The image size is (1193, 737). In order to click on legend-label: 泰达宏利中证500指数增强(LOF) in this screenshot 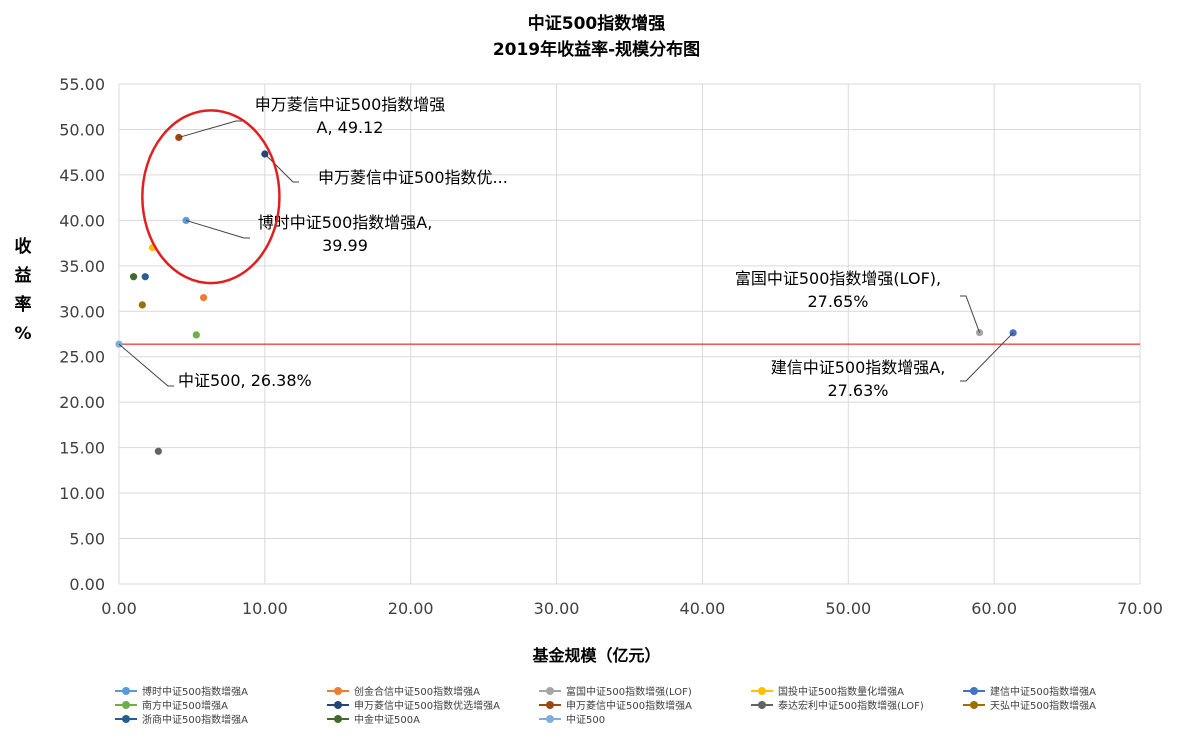, I will do `click(851, 706)`.